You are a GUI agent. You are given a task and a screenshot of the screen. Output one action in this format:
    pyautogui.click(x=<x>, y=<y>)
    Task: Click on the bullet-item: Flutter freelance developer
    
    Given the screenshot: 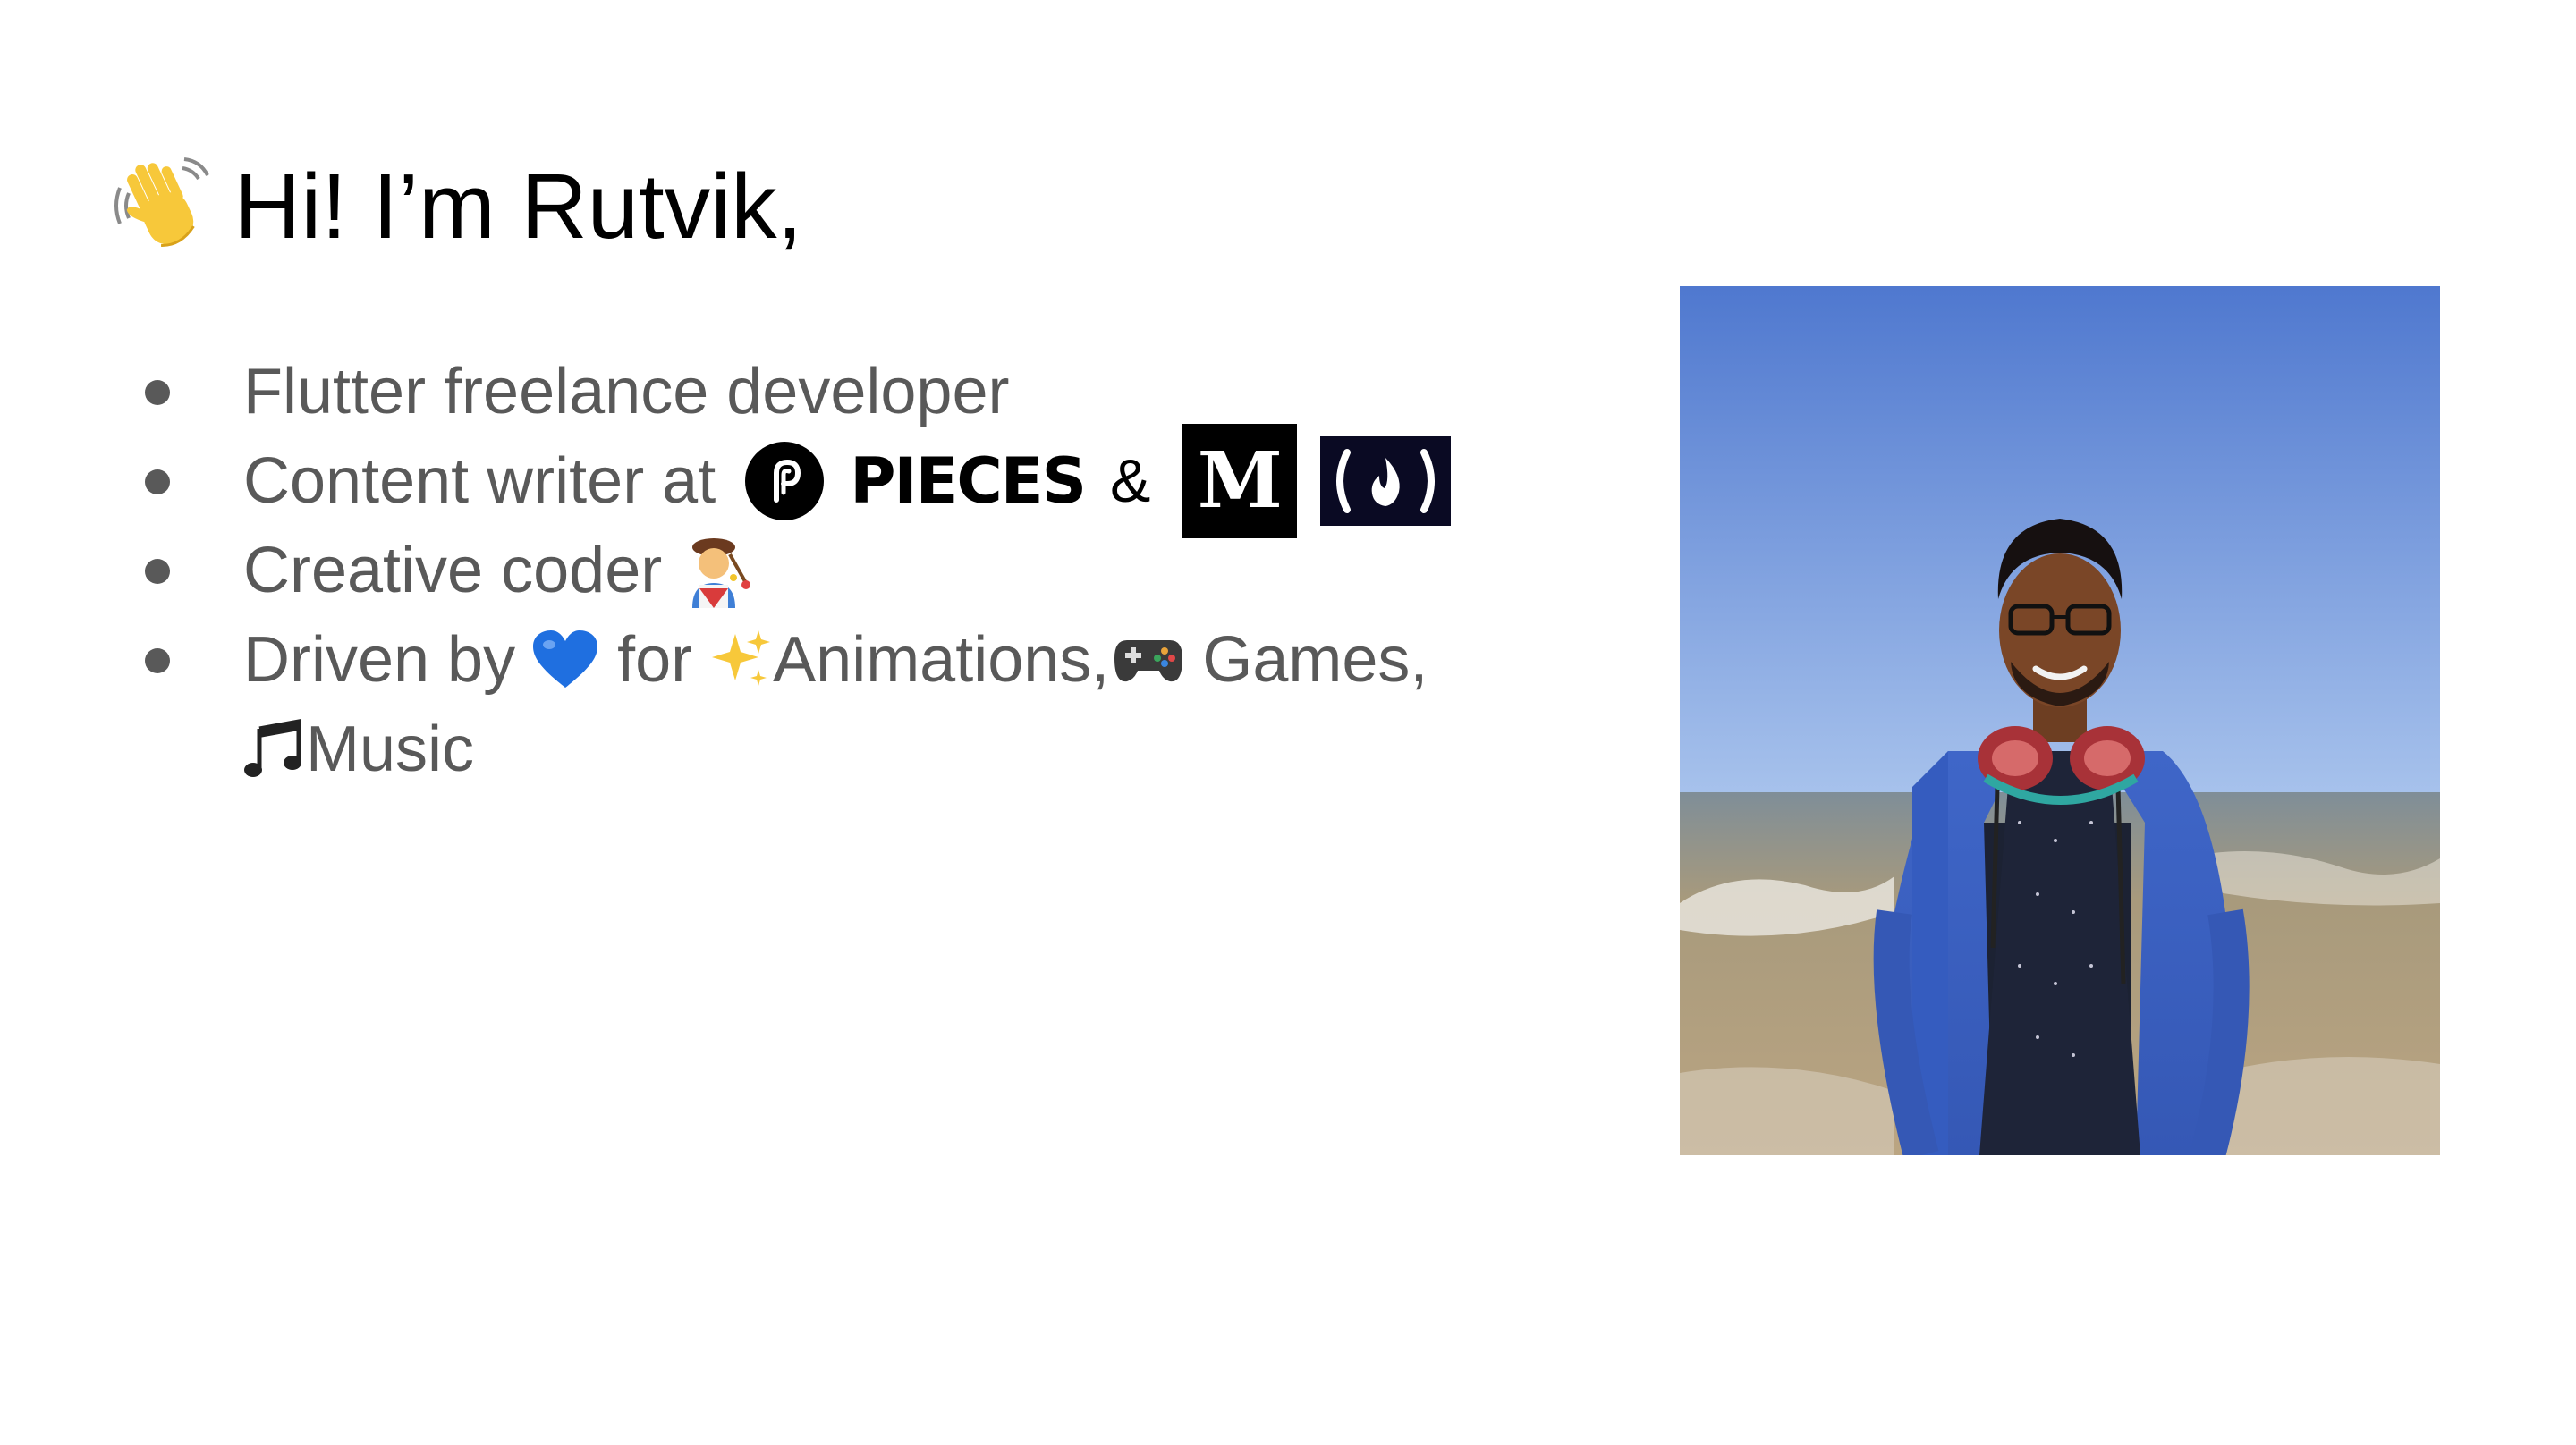 What is the action you would take?
    pyautogui.click(x=792, y=391)
    